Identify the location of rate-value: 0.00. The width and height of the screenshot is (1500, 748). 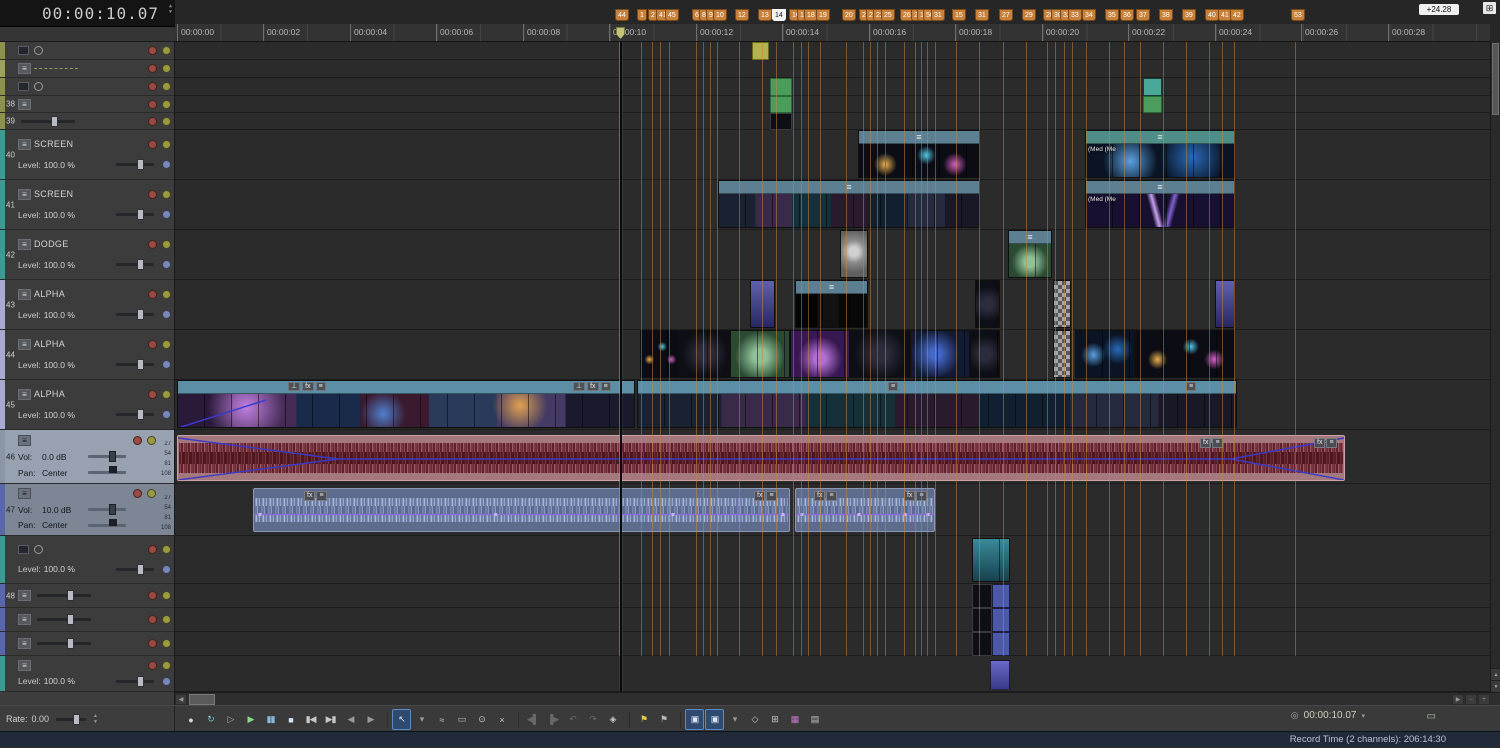
(41, 719).